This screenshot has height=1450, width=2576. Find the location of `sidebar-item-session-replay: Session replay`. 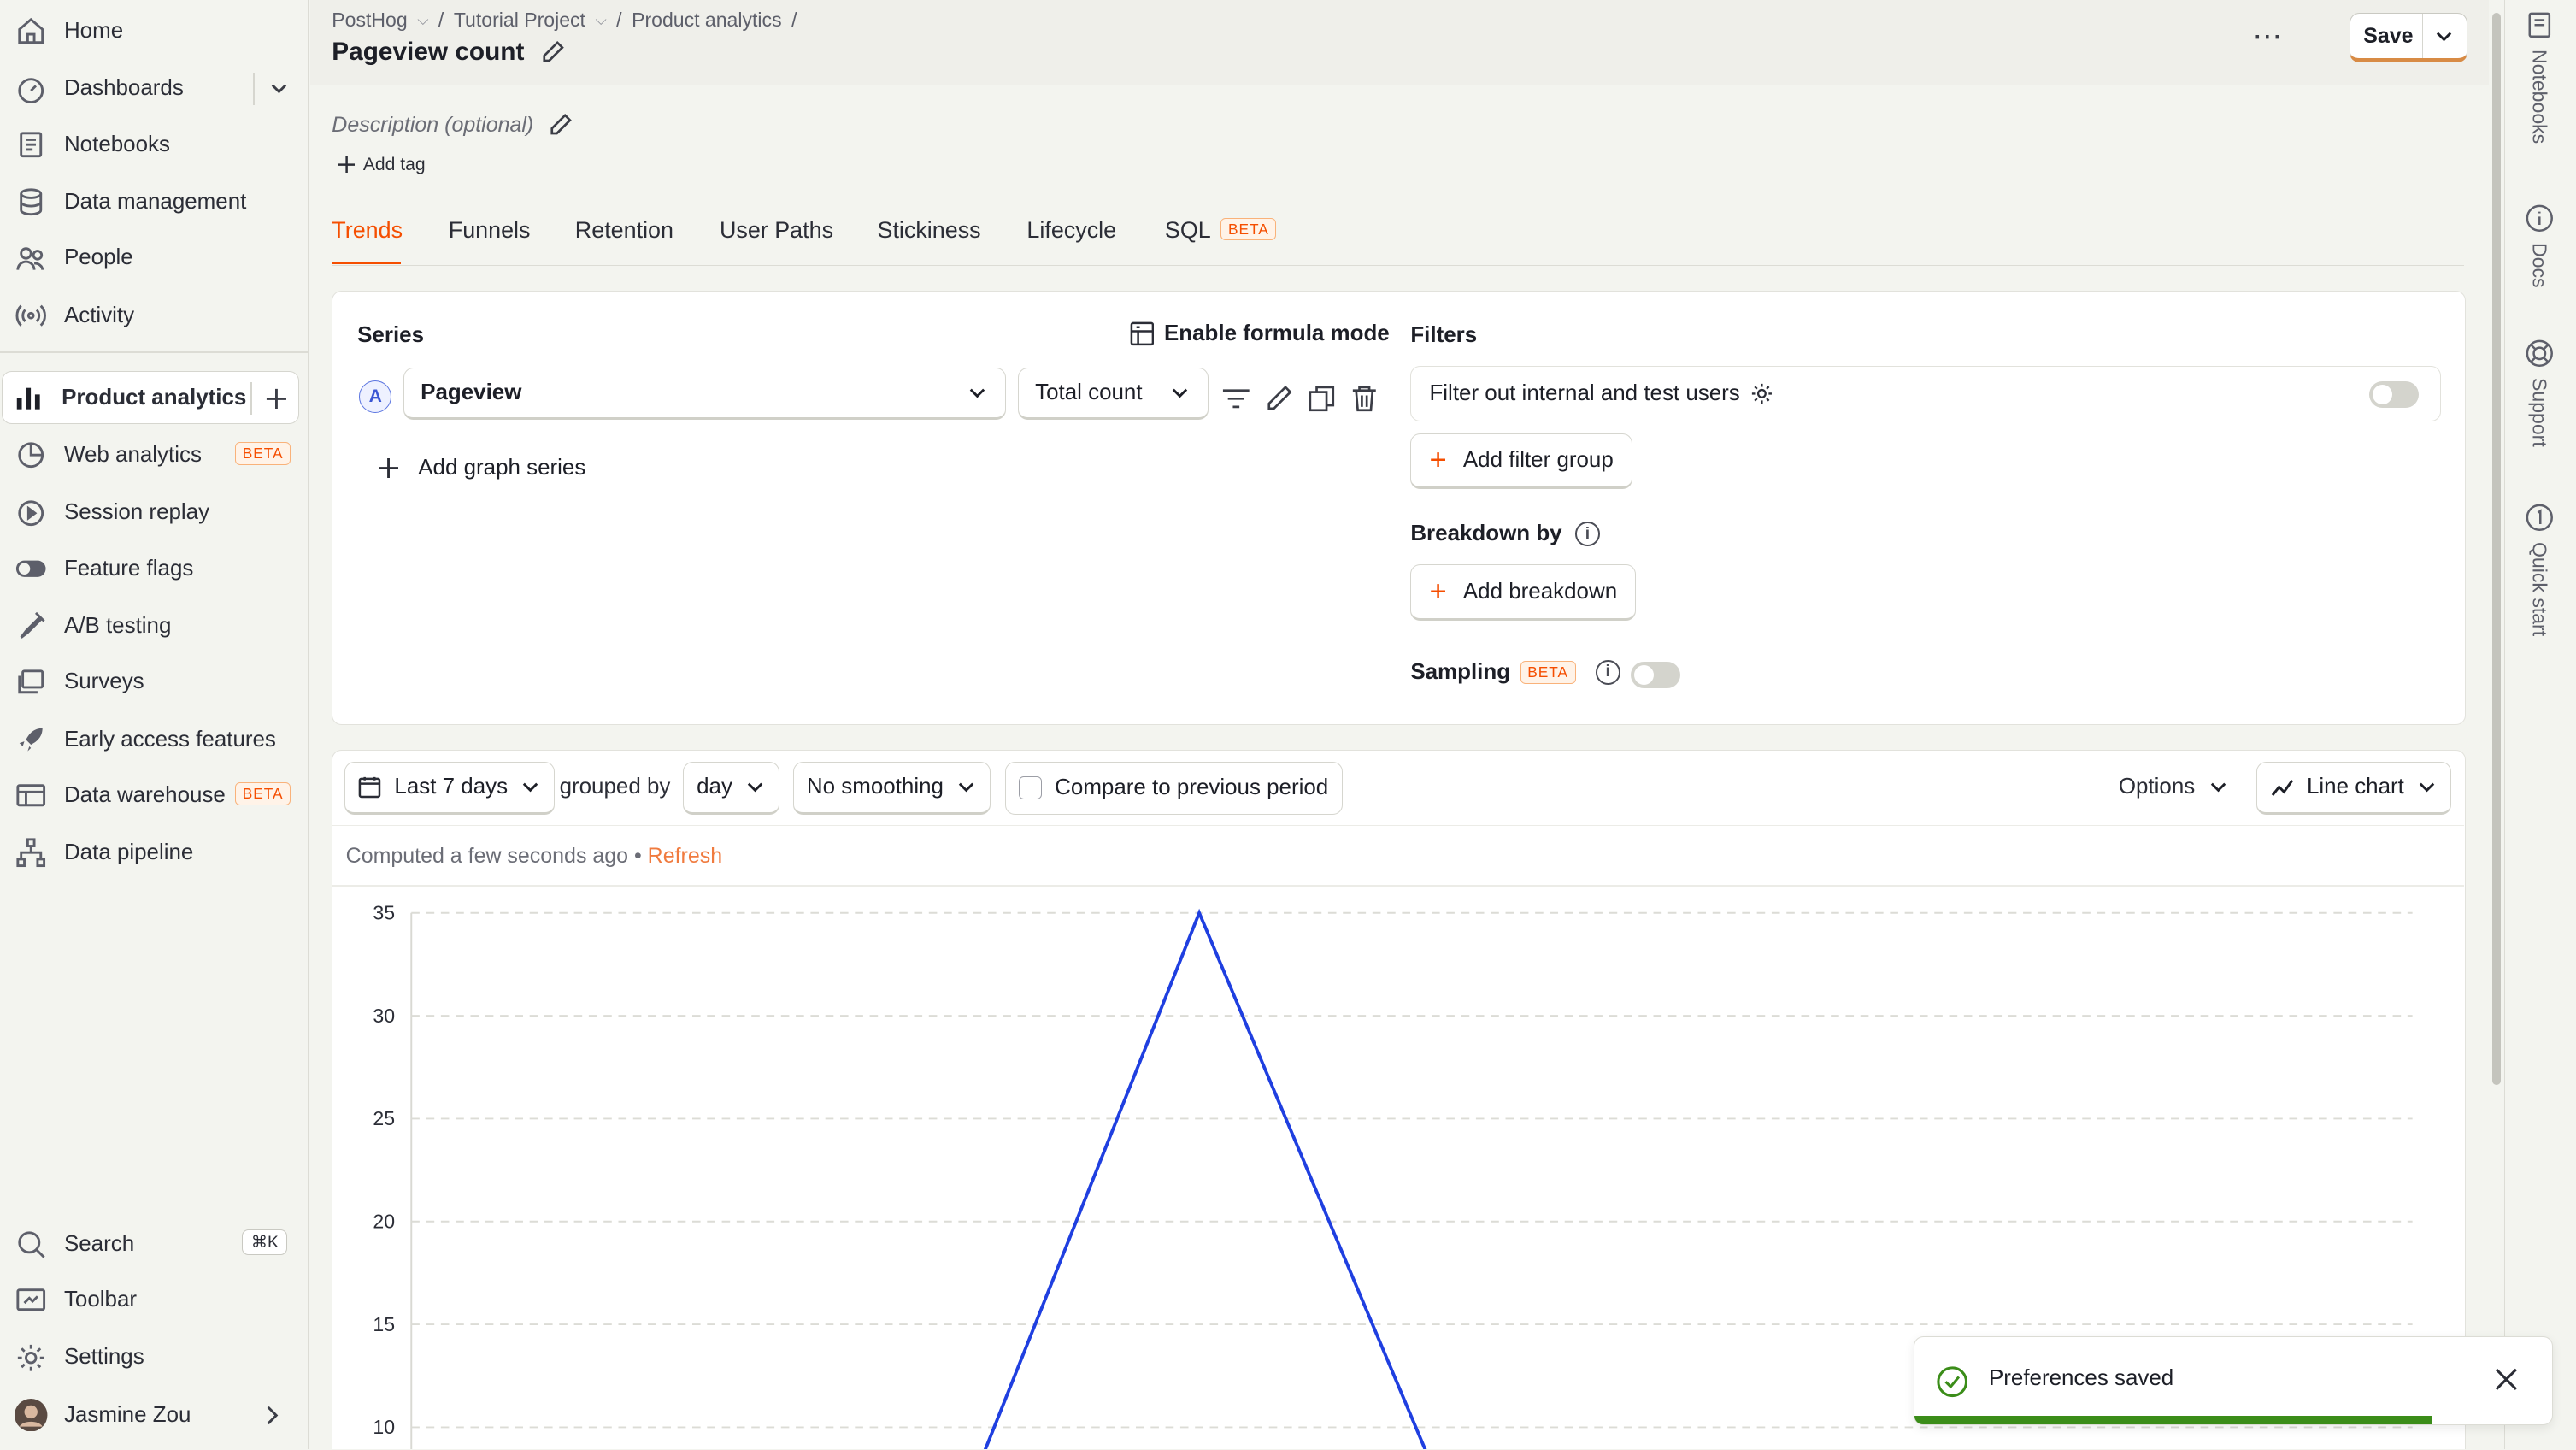

sidebar-item-session-replay: Session replay is located at coordinates (153, 512).